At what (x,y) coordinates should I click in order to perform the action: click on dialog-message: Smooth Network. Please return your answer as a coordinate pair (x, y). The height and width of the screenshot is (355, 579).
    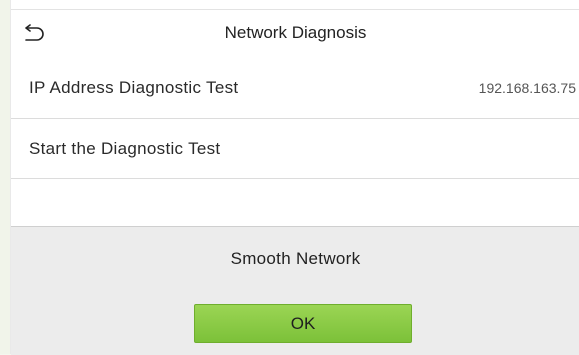
    Looking at the image, I should click on (295, 258).